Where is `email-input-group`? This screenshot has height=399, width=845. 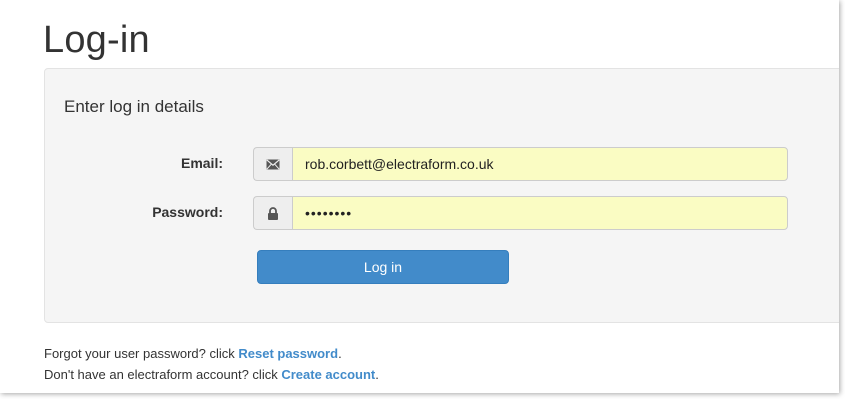
email-input-group is located at coordinates (520, 164).